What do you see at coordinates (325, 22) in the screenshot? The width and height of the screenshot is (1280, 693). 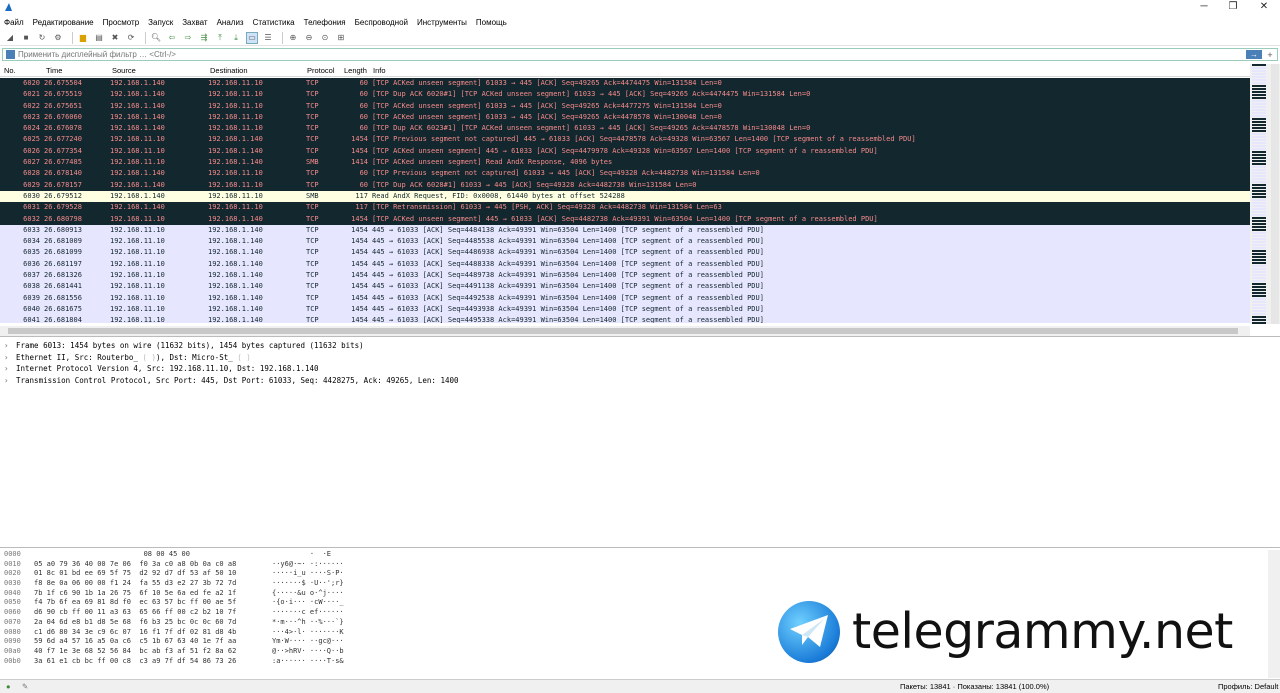 I see `menu-telephony: Телефония` at bounding box center [325, 22].